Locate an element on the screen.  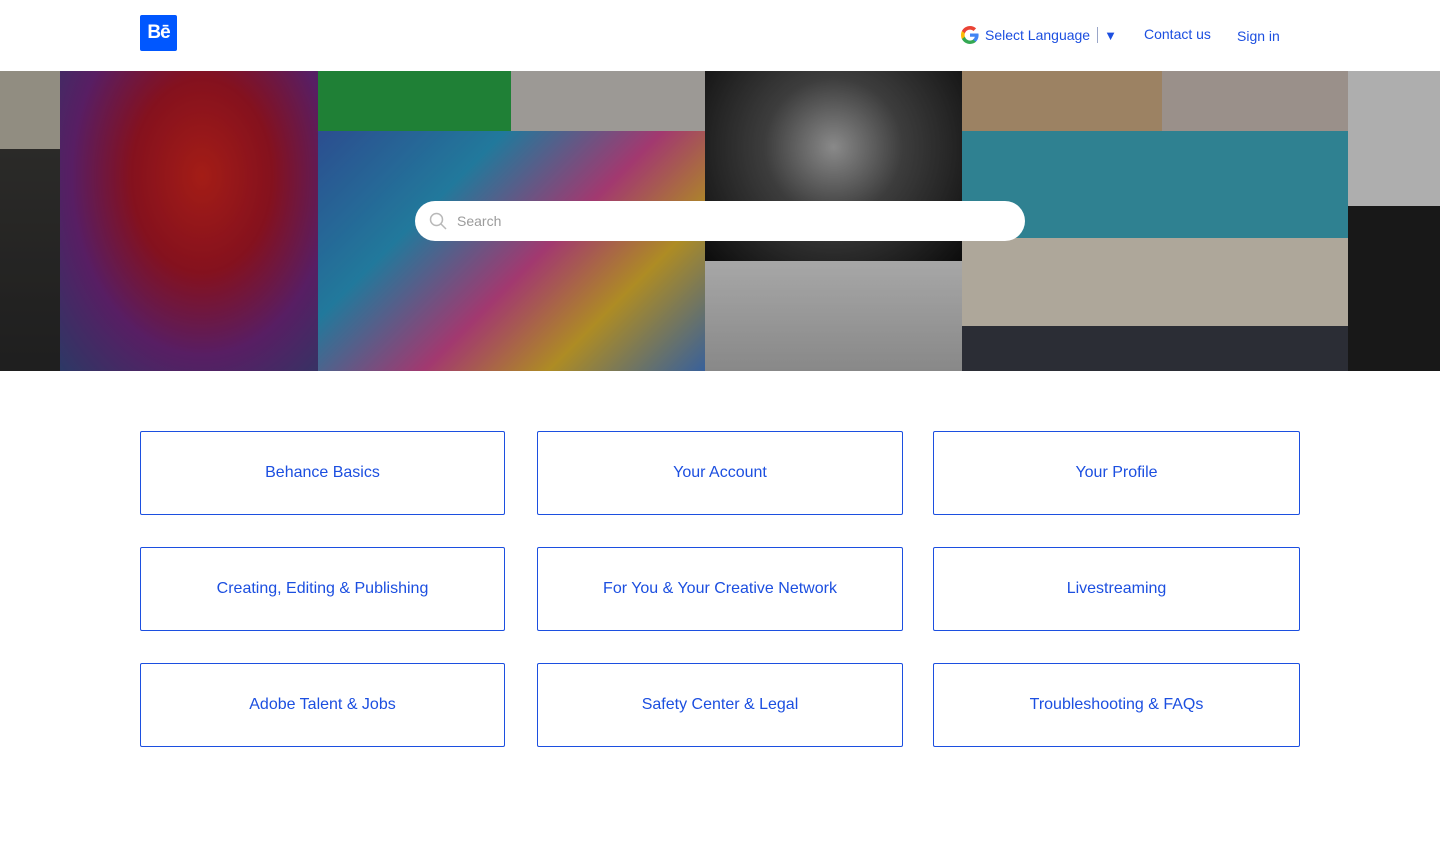
category-card-livestreaming: Livestreaming is located at coordinates (1116, 589).